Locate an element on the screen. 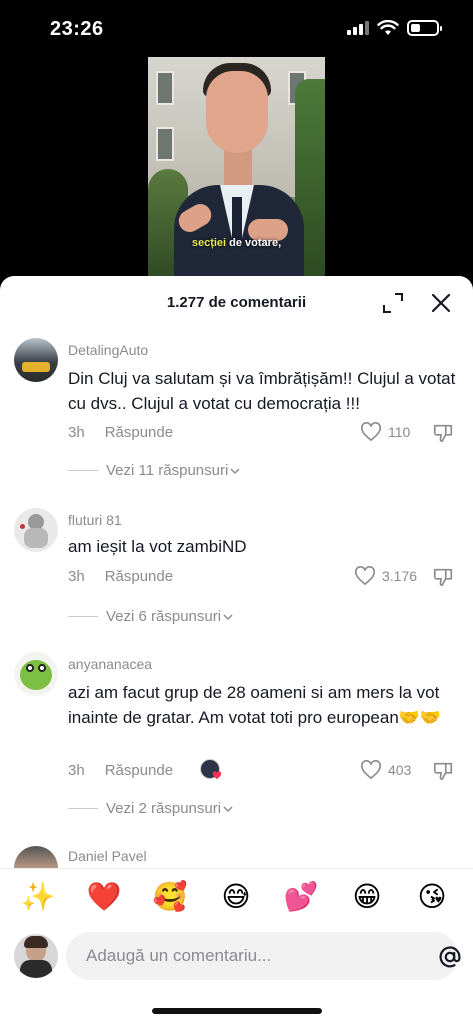  like-button: 110 is located at coordinates (385, 432).